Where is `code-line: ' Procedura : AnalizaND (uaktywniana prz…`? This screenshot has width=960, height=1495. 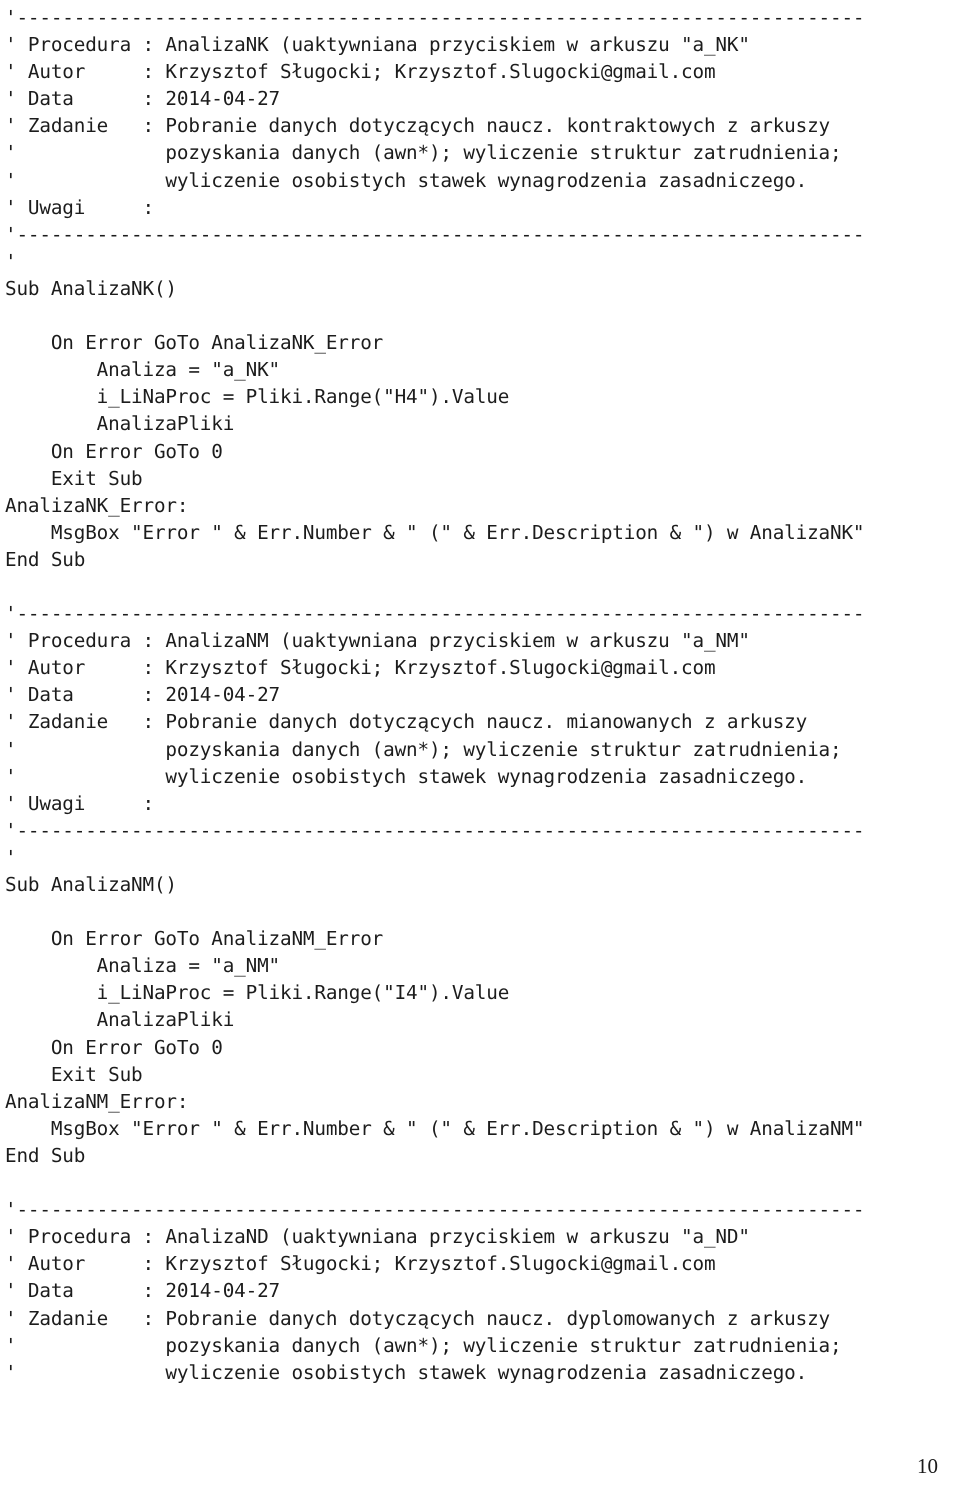 code-line: ' Procedura : AnalizaND (uaktywniana prz… is located at coordinates (377, 1237).